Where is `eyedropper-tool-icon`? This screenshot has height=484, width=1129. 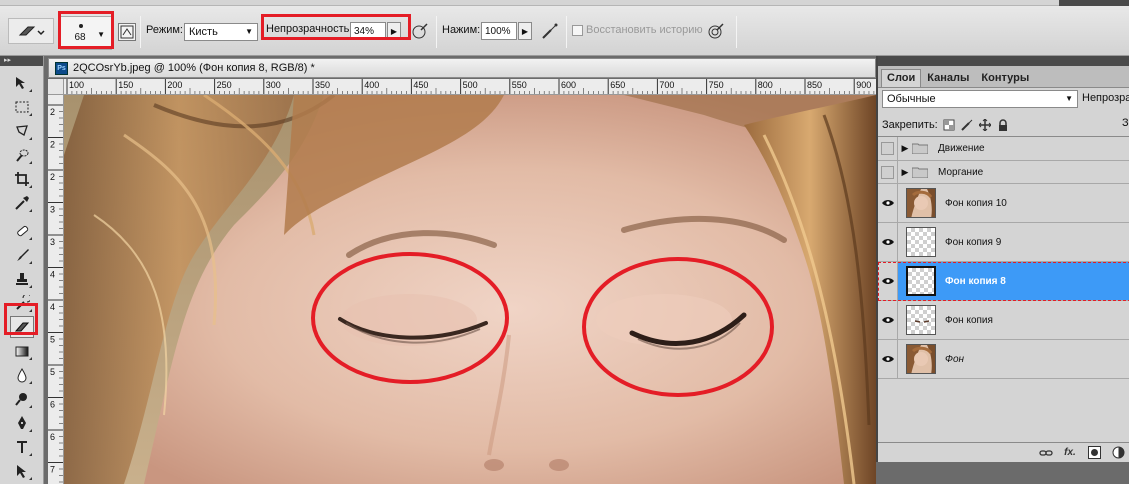 eyedropper-tool-icon is located at coordinates (22, 203).